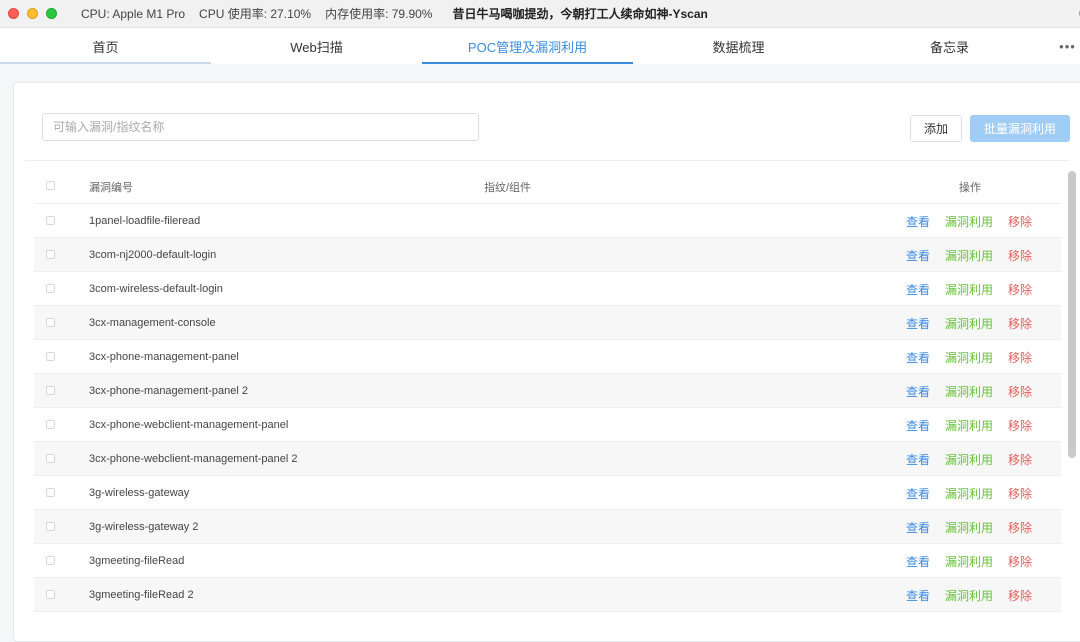 The height and width of the screenshot is (642, 1080). Describe the element at coordinates (139, 493) in the screenshot. I see `vuln-name: 3g-wireless-gateway` at that location.